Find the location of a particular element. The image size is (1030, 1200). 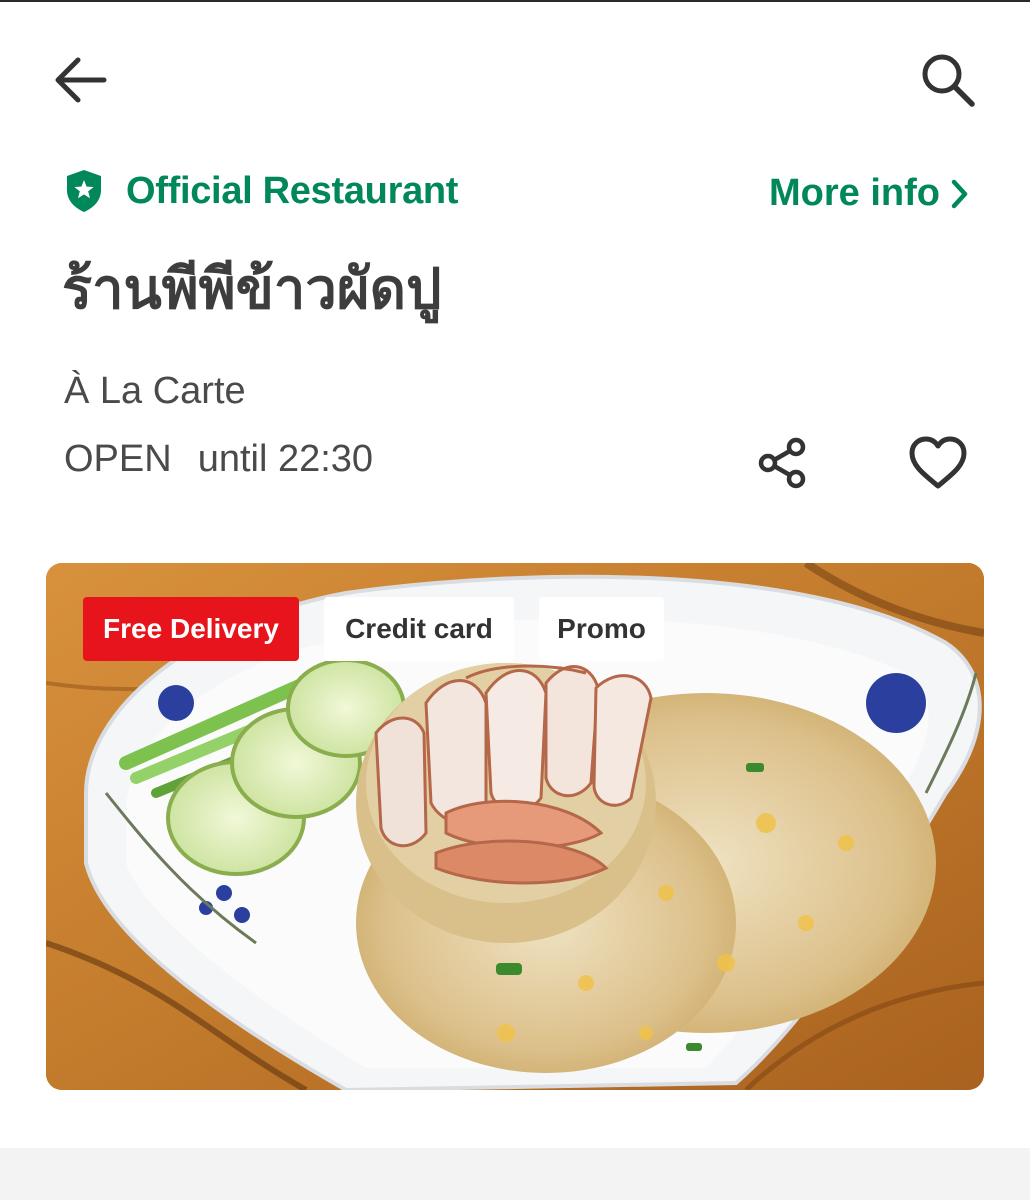

official-restaurant-badge: Official Restaurant is located at coordinates (261, 191).